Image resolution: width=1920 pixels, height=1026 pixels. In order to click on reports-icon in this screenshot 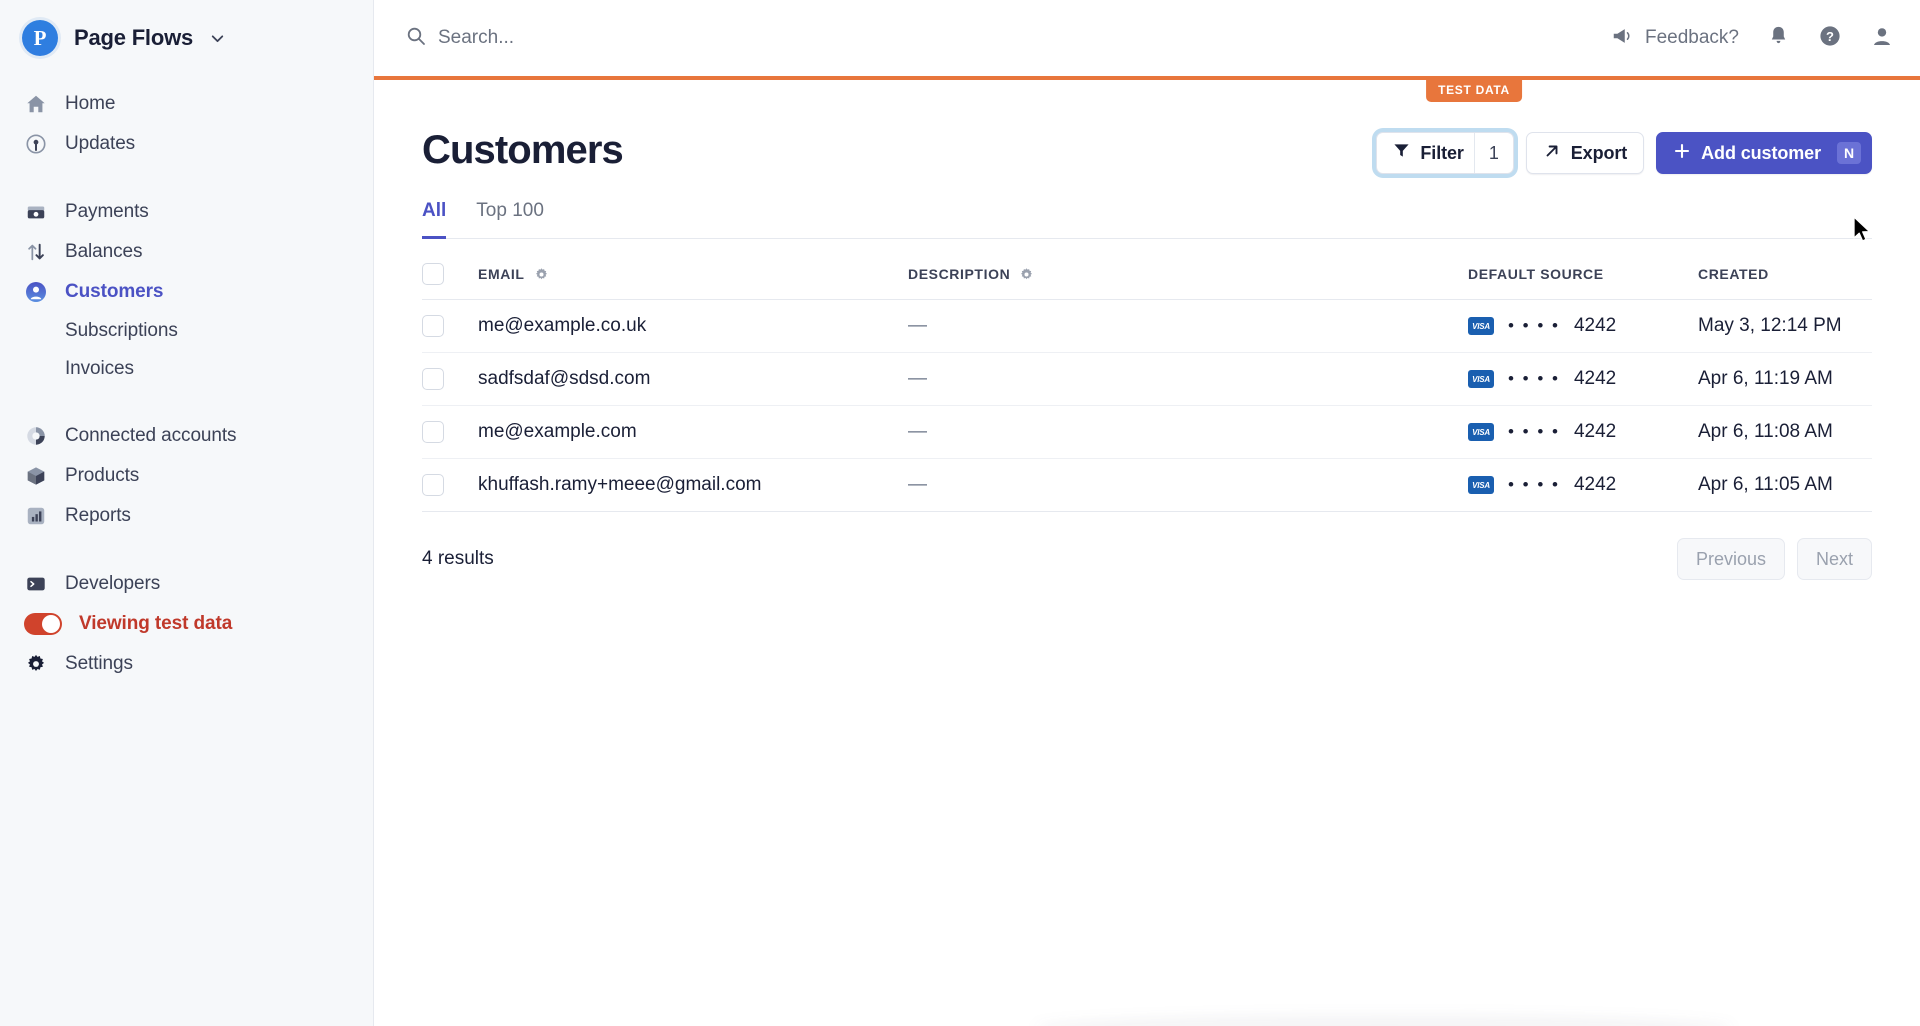, I will do `click(36, 516)`.